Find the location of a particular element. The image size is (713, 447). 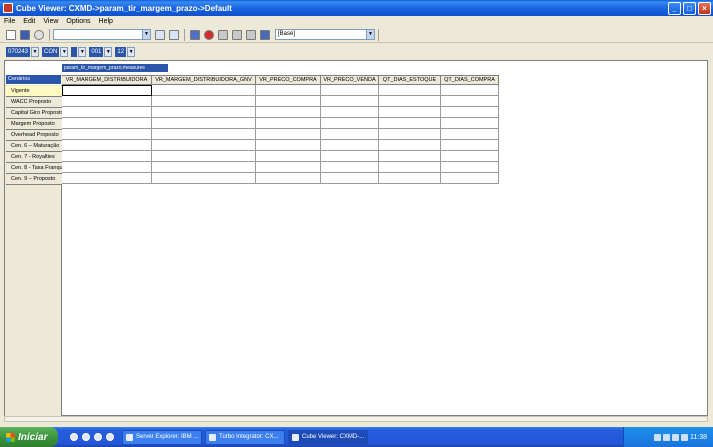

new-view-icon is located at coordinates (11, 34).